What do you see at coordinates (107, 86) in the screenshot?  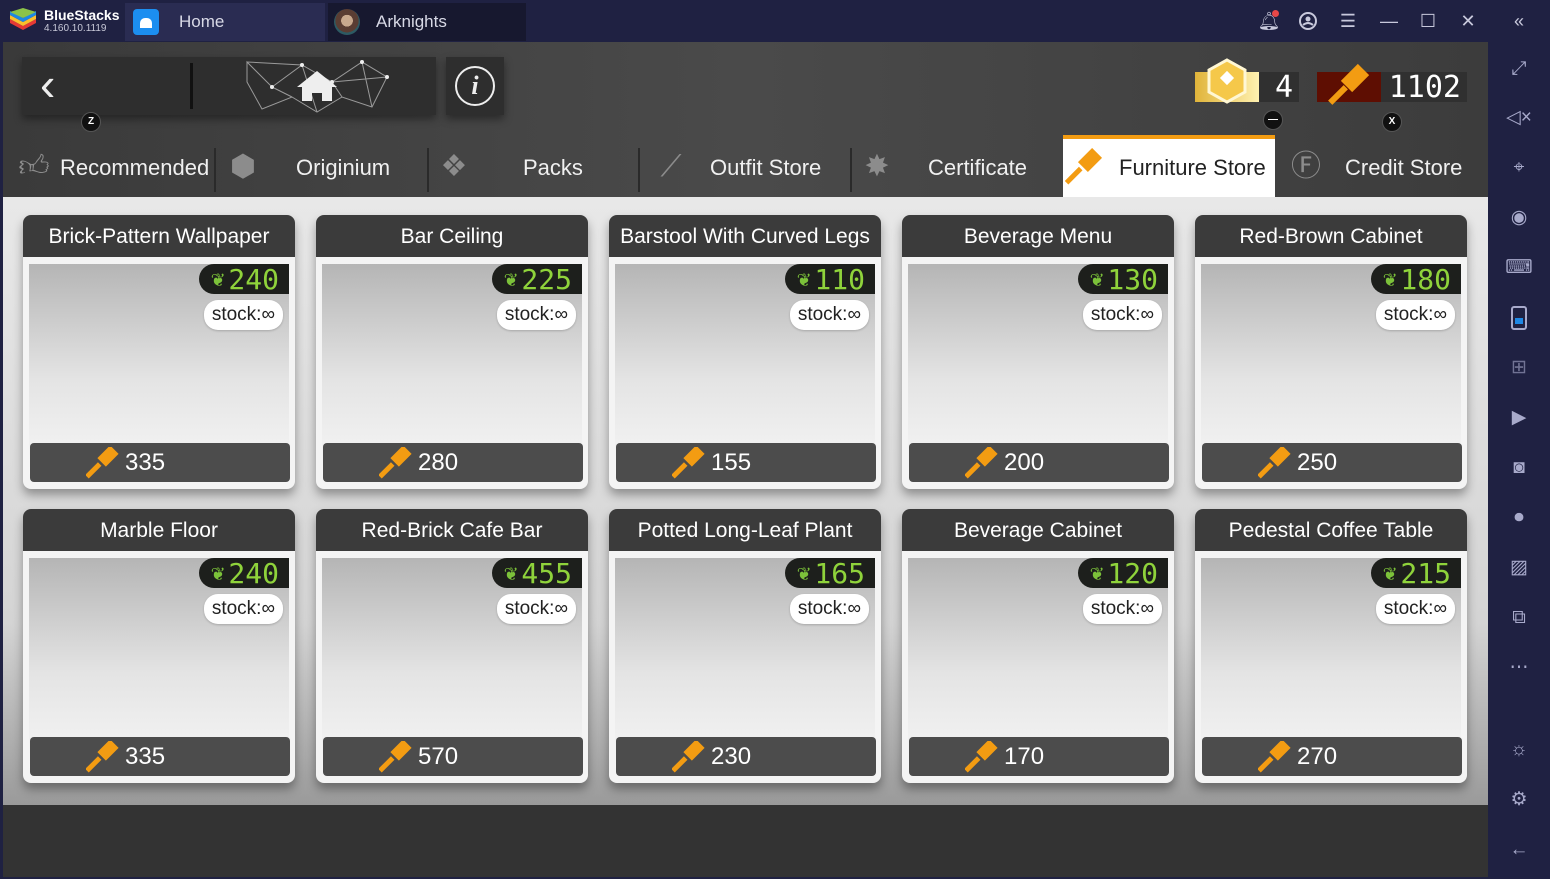 I see `back-button: ‹` at bounding box center [107, 86].